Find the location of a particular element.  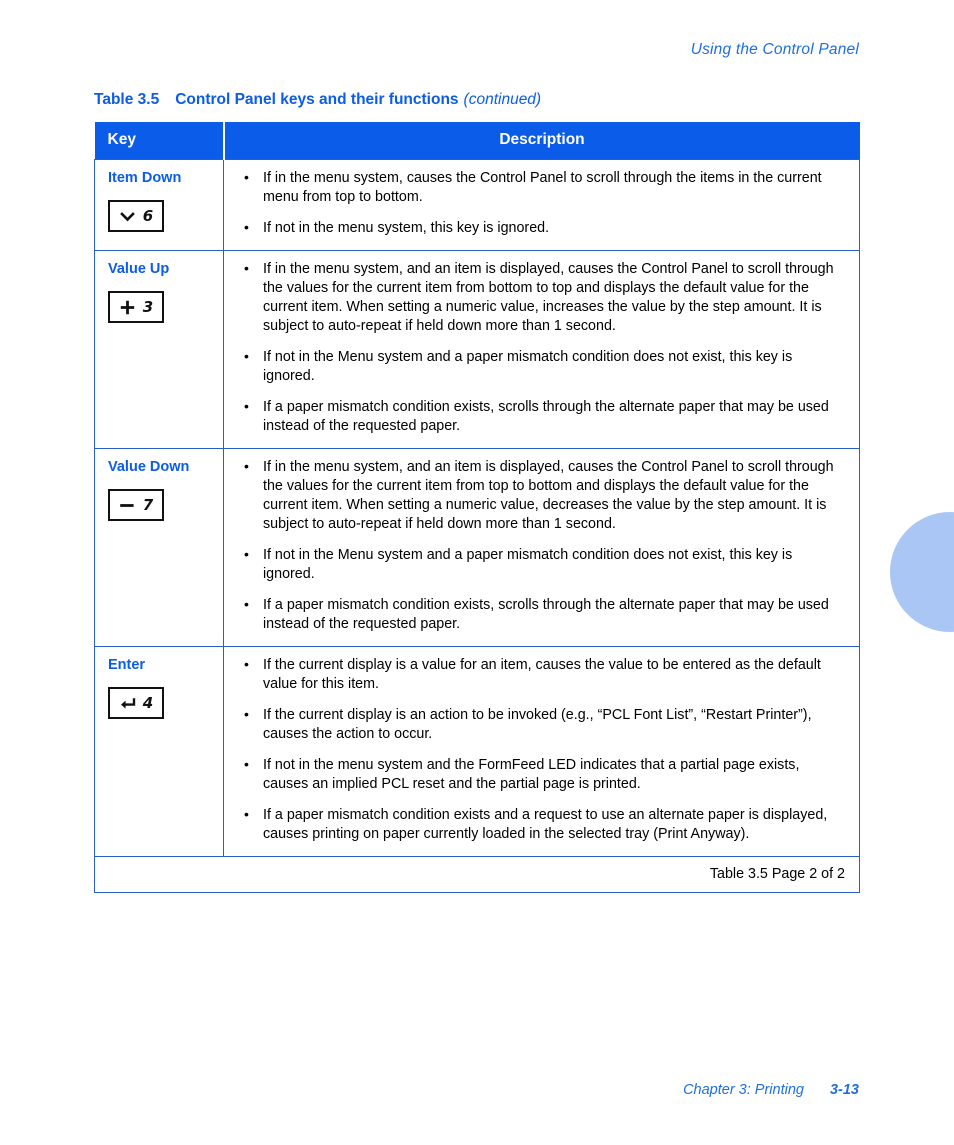

key-button-graphic: 3 is located at coordinates (136, 307).